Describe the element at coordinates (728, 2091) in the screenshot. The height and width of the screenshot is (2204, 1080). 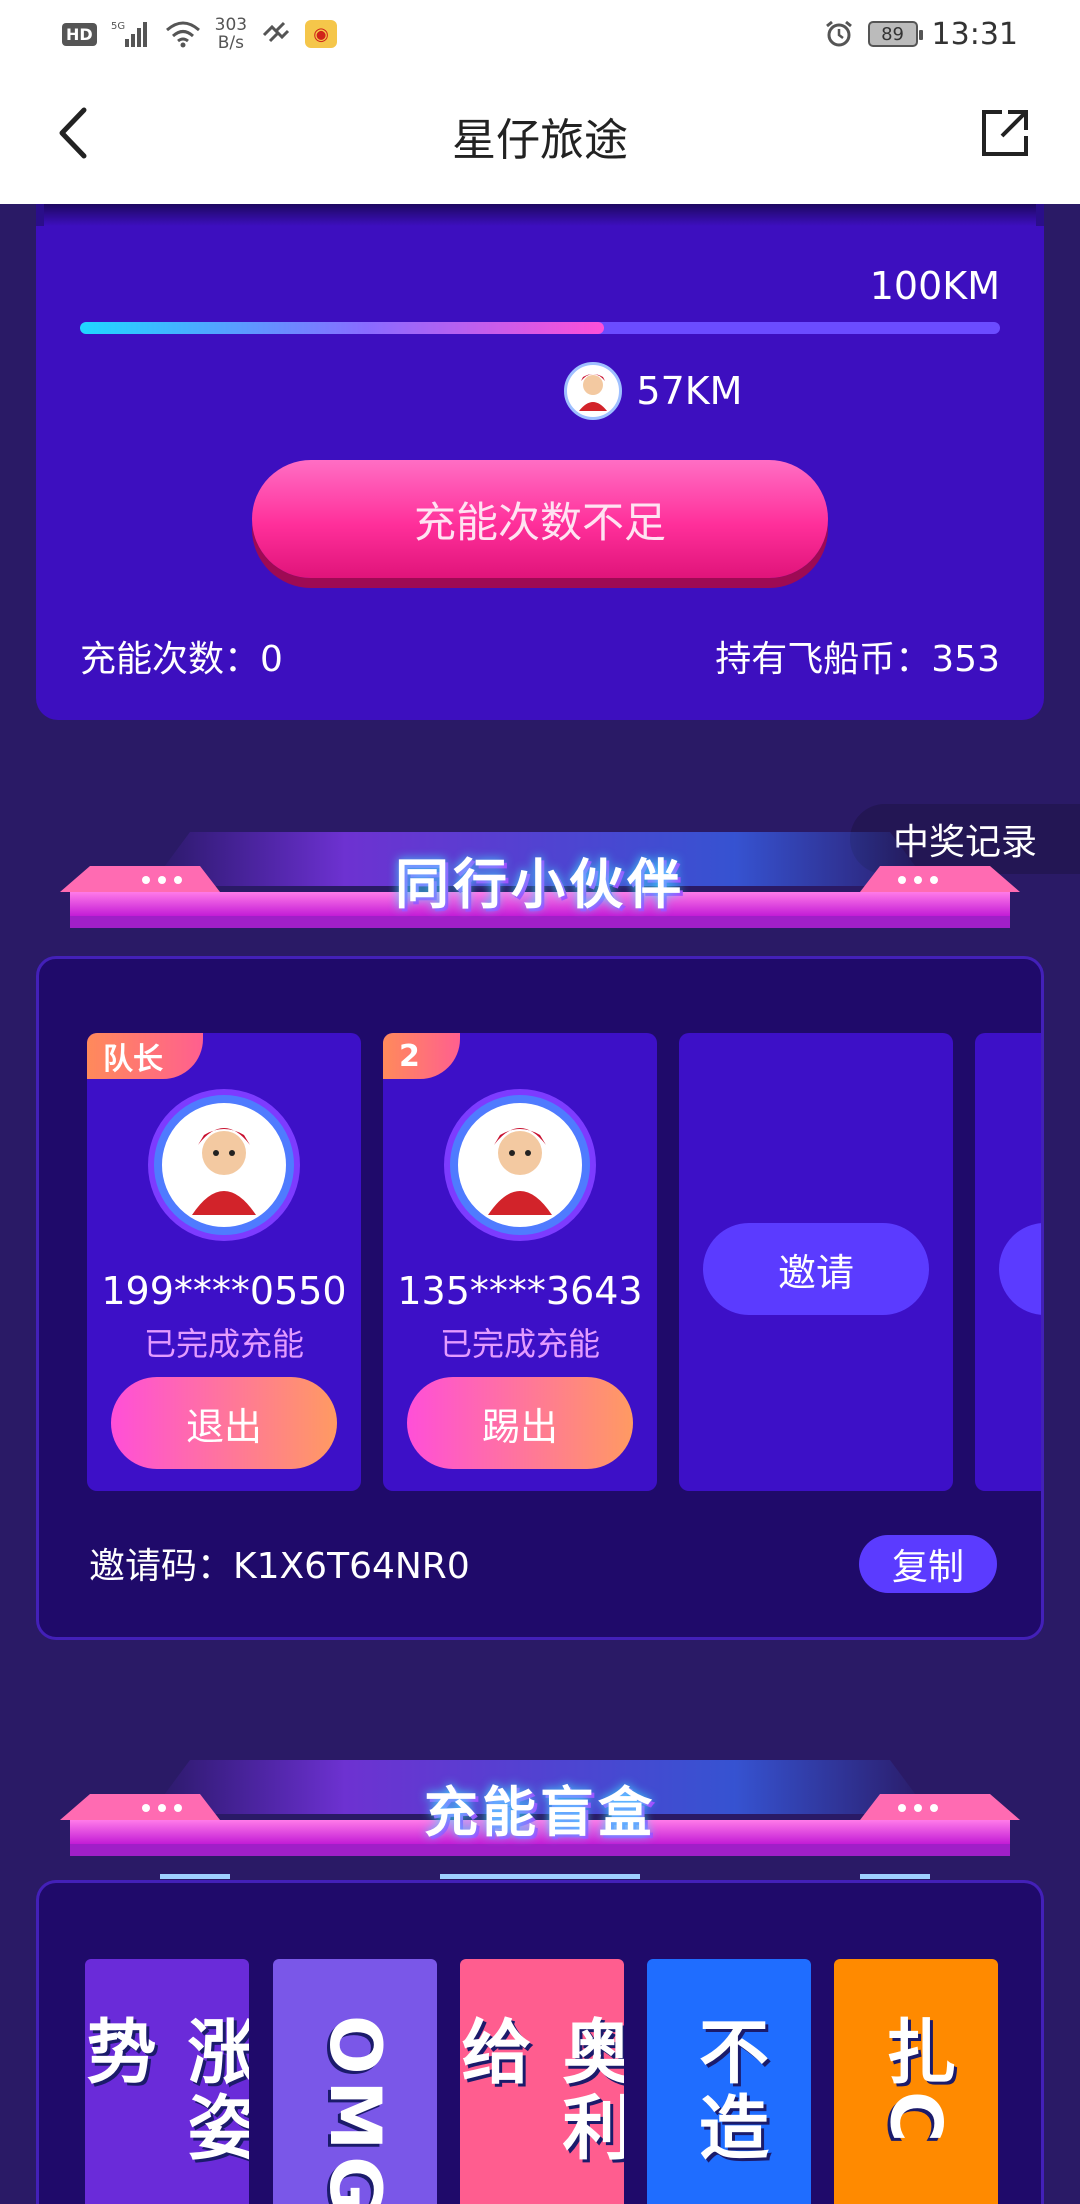
I see `blindbox-label: 不造` at that location.